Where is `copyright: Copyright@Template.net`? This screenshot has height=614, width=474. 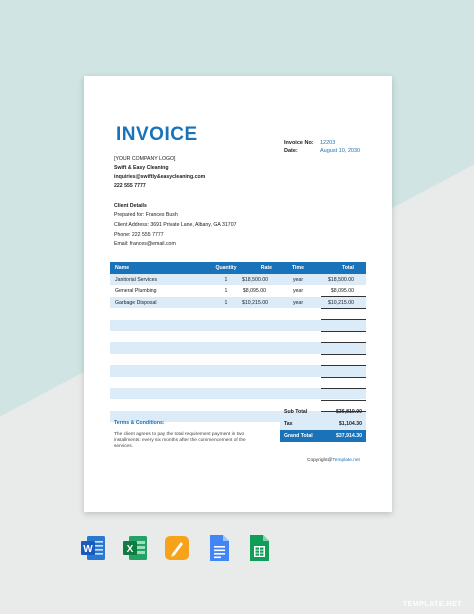 copyright: Copyright@Template.net is located at coordinates (333, 460).